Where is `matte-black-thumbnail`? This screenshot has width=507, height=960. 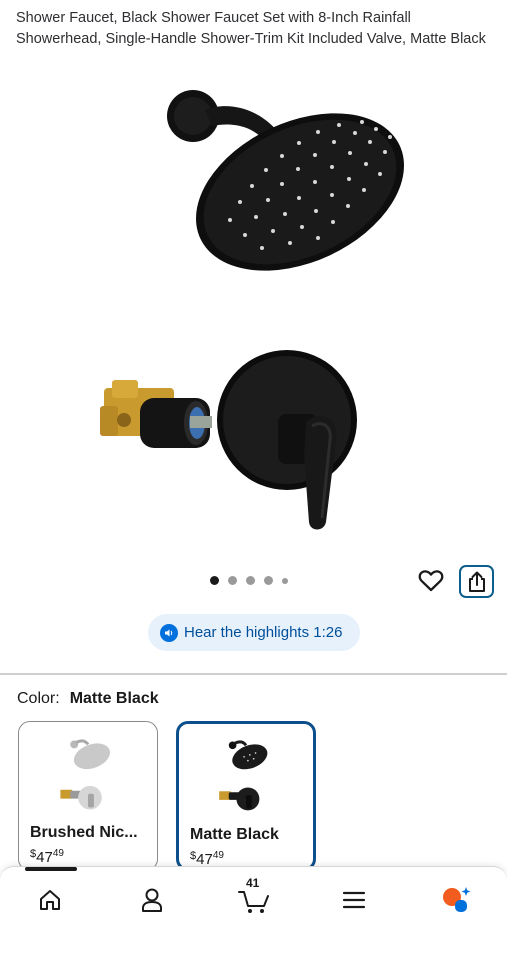
matte-black-thumbnail is located at coordinates (243, 775).